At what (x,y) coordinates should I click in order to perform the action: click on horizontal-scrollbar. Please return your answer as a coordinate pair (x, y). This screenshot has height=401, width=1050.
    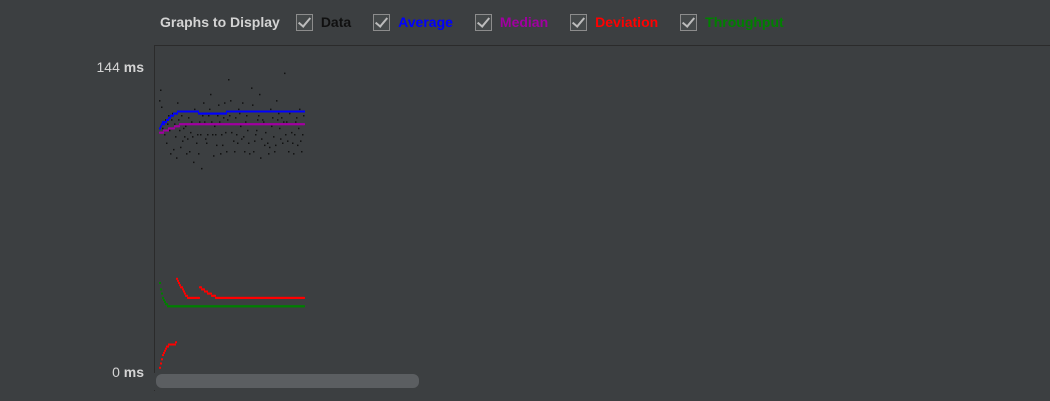
    Looking at the image, I should click on (602, 381).